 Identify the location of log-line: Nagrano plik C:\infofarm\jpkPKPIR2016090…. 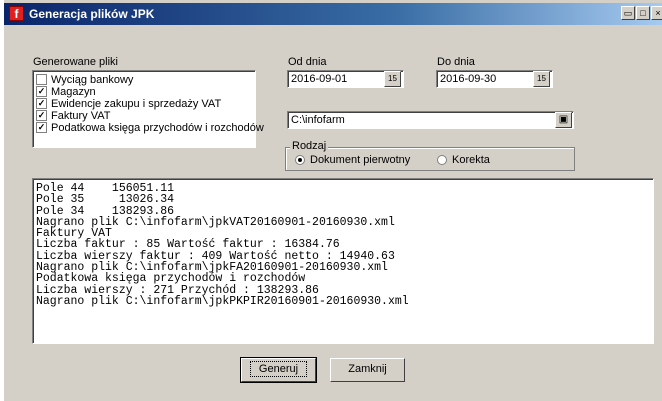
(222, 301).